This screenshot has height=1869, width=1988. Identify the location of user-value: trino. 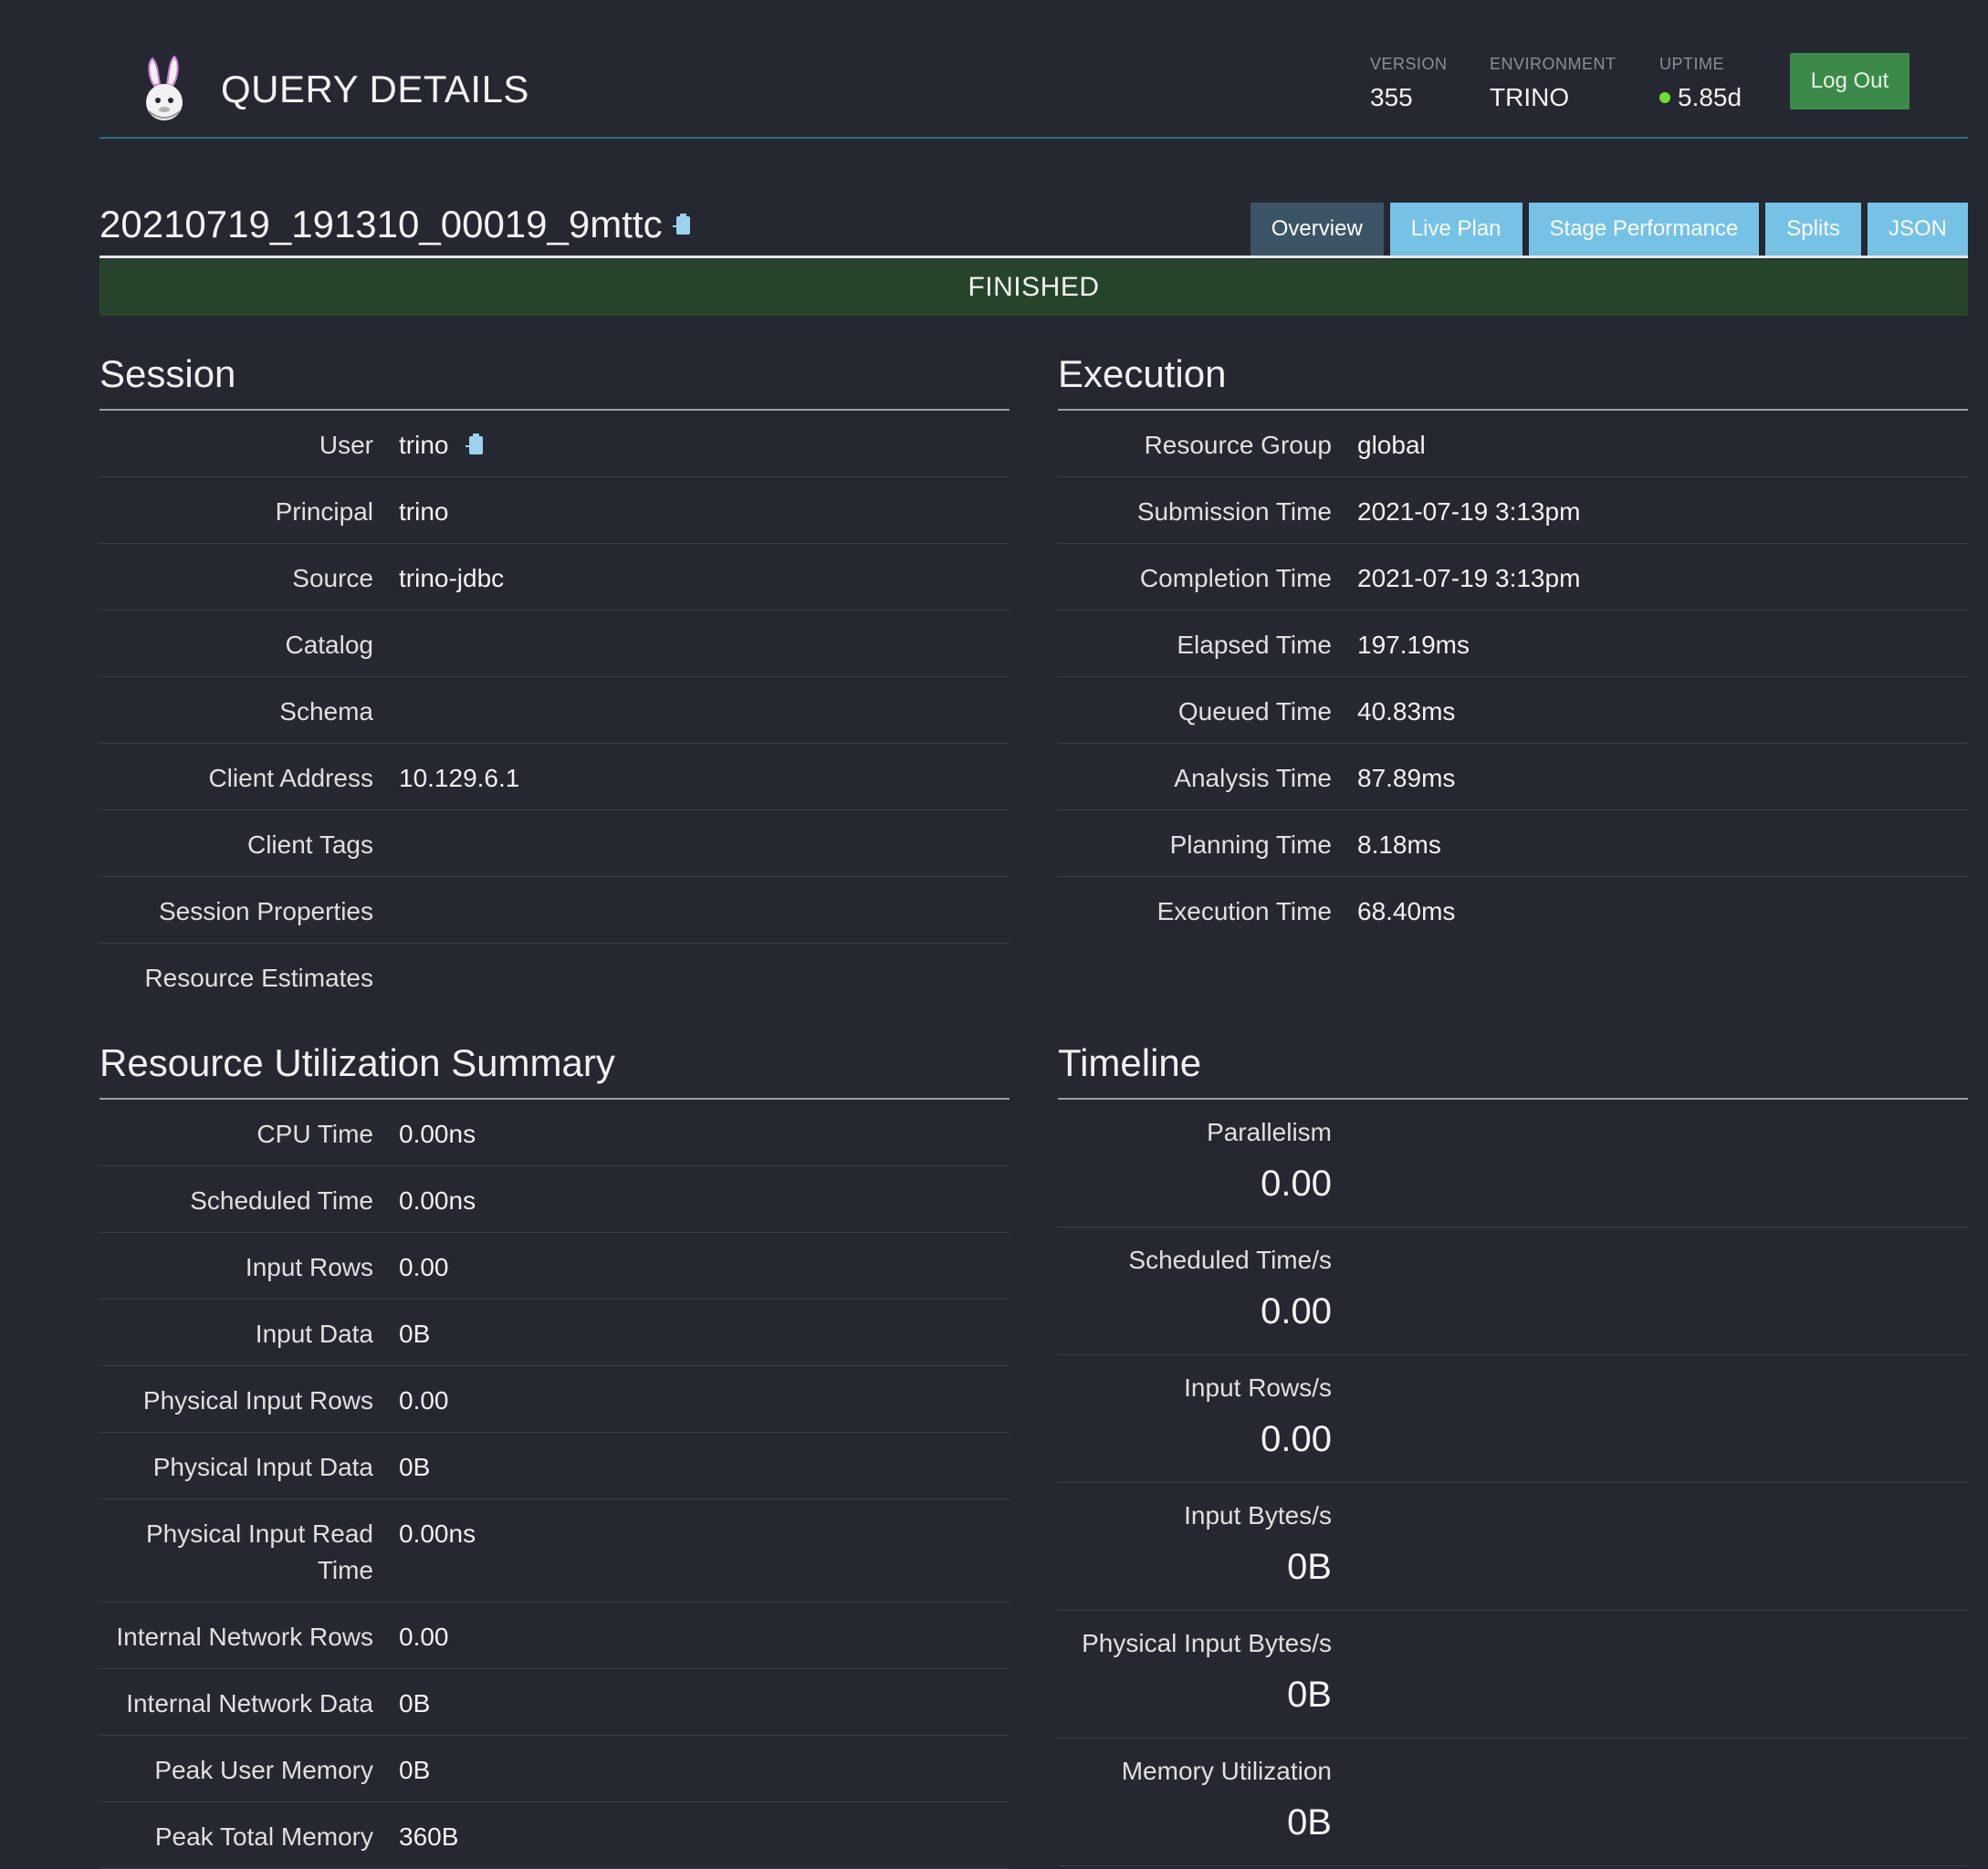
(424, 445).